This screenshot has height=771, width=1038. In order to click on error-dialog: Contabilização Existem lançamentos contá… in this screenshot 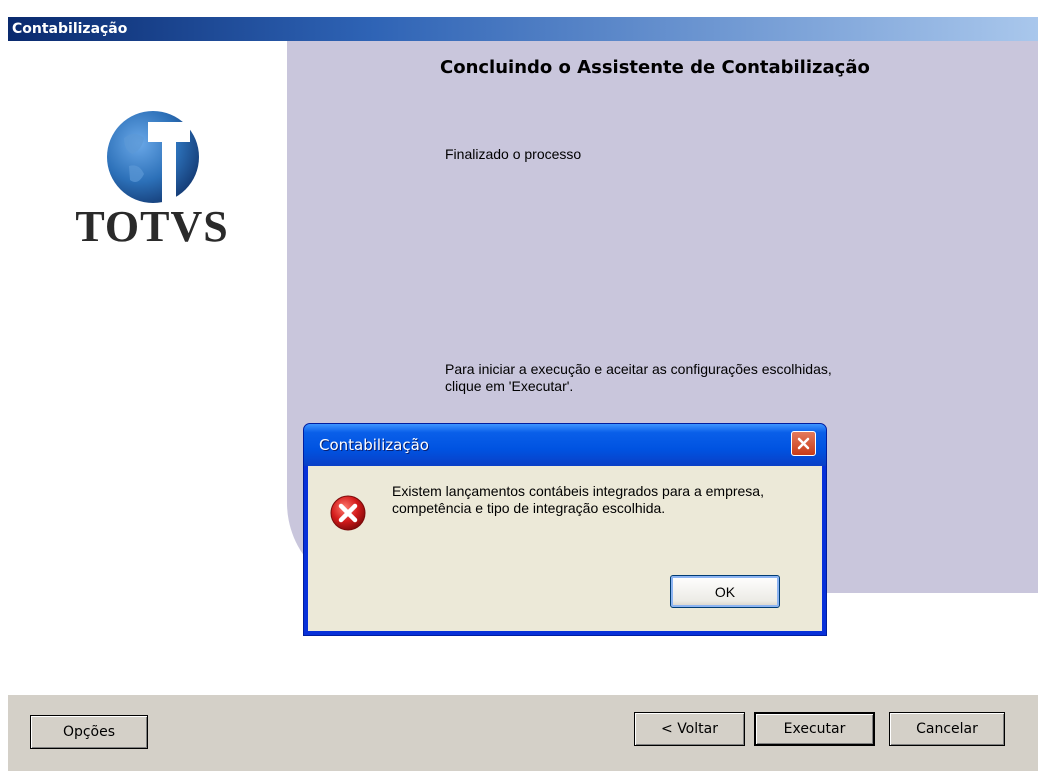, I will do `click(565, 529)`.